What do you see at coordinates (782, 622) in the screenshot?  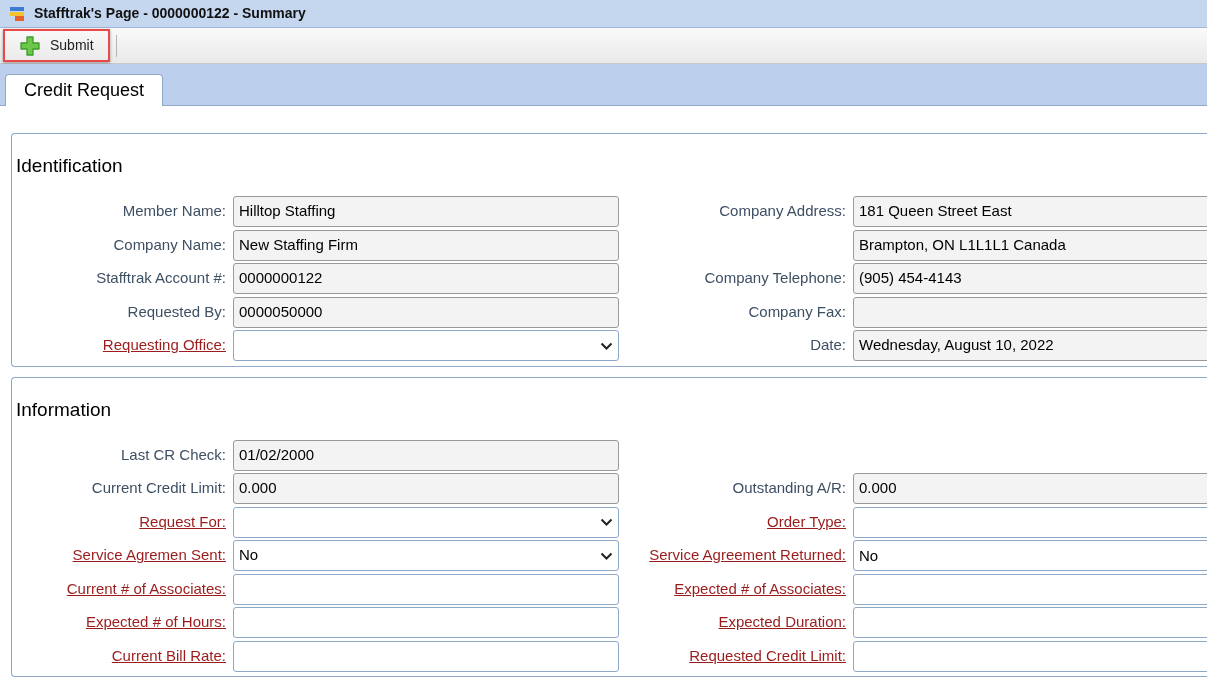 I see `field-link: Expected Duration:` at bounding box center [782, 622].